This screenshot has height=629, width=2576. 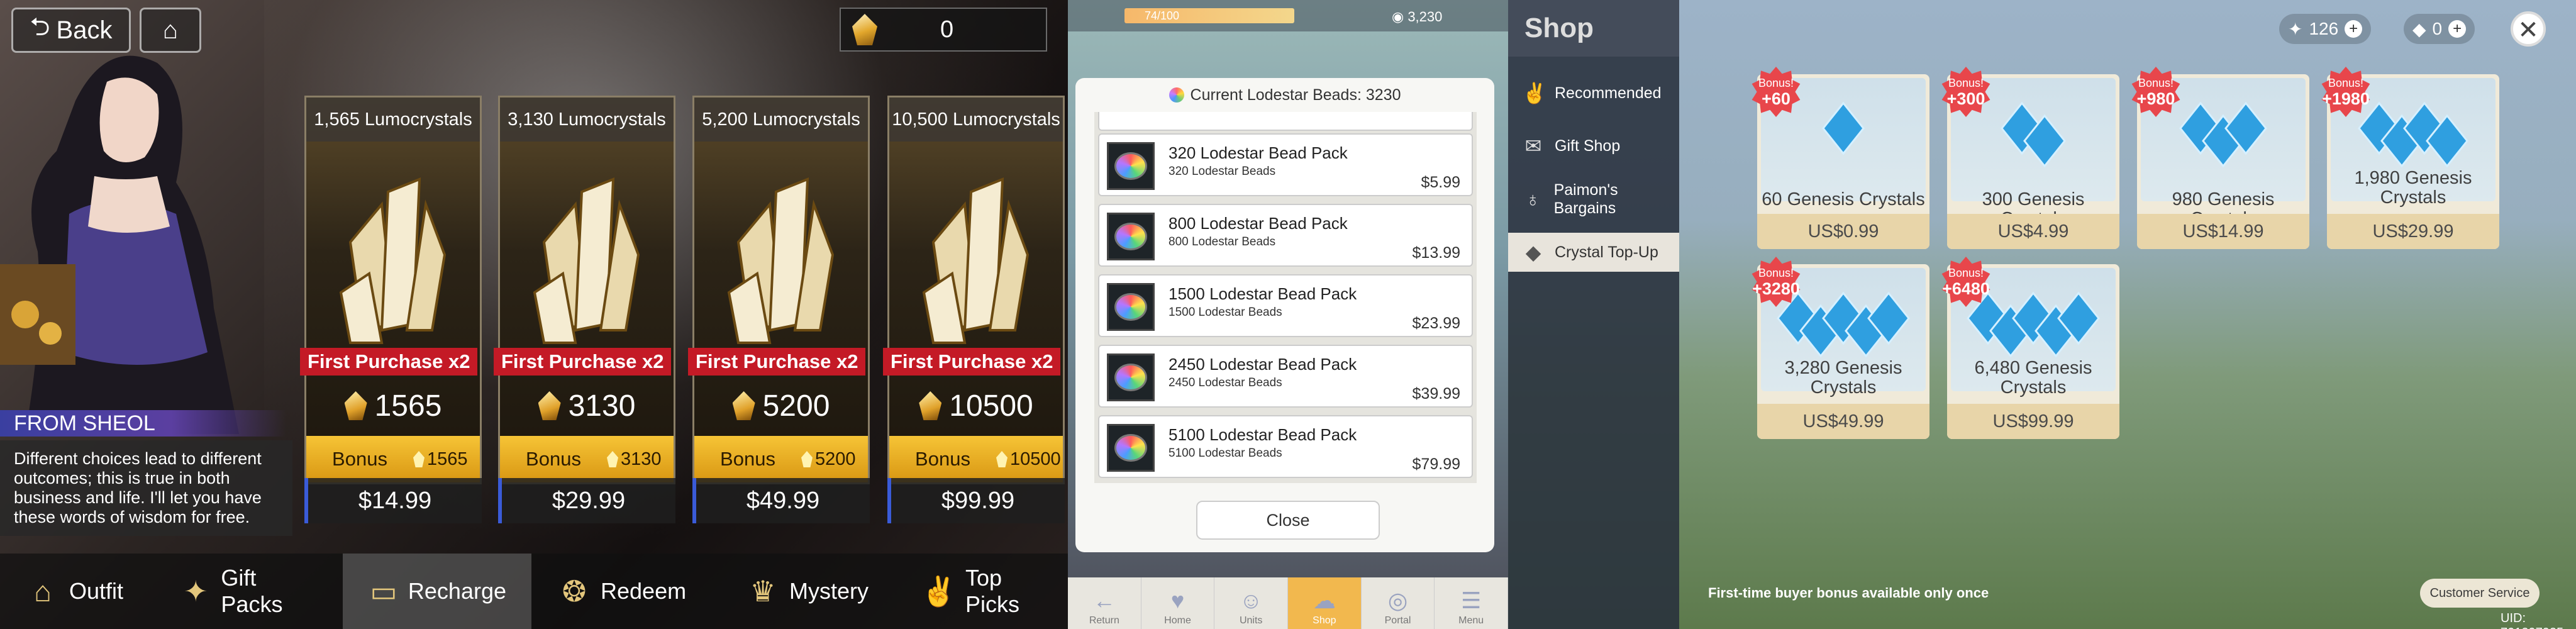 I want to click on nav-label: Shop, so click(x=1324, y=620).